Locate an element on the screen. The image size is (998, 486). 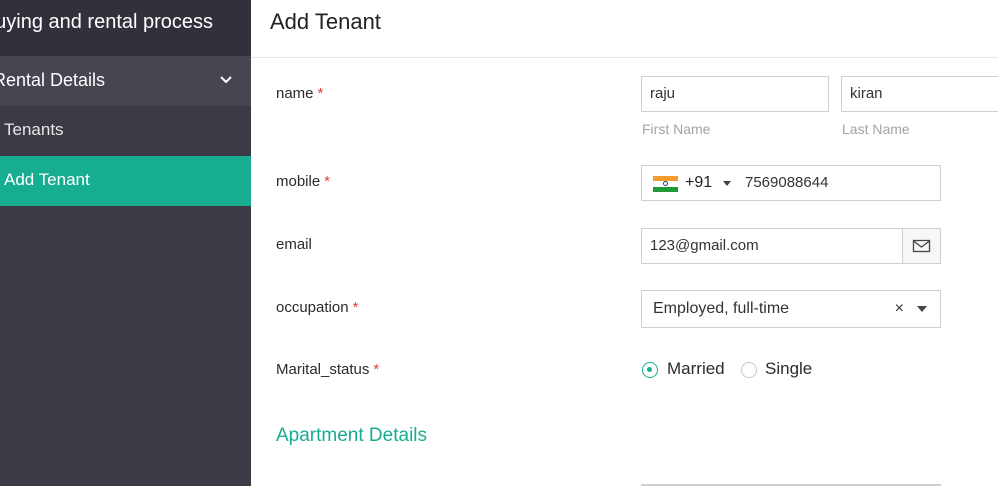
occupation-label: occupation * is located at coordinates (317, 307).